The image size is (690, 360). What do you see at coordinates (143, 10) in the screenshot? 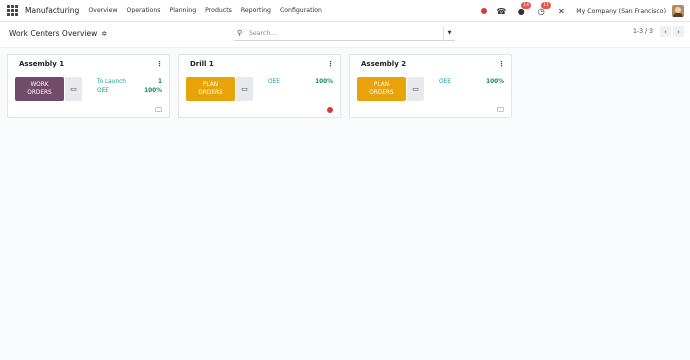
I see `menu-item-operations: Operations` at bounding box center [143, 10].